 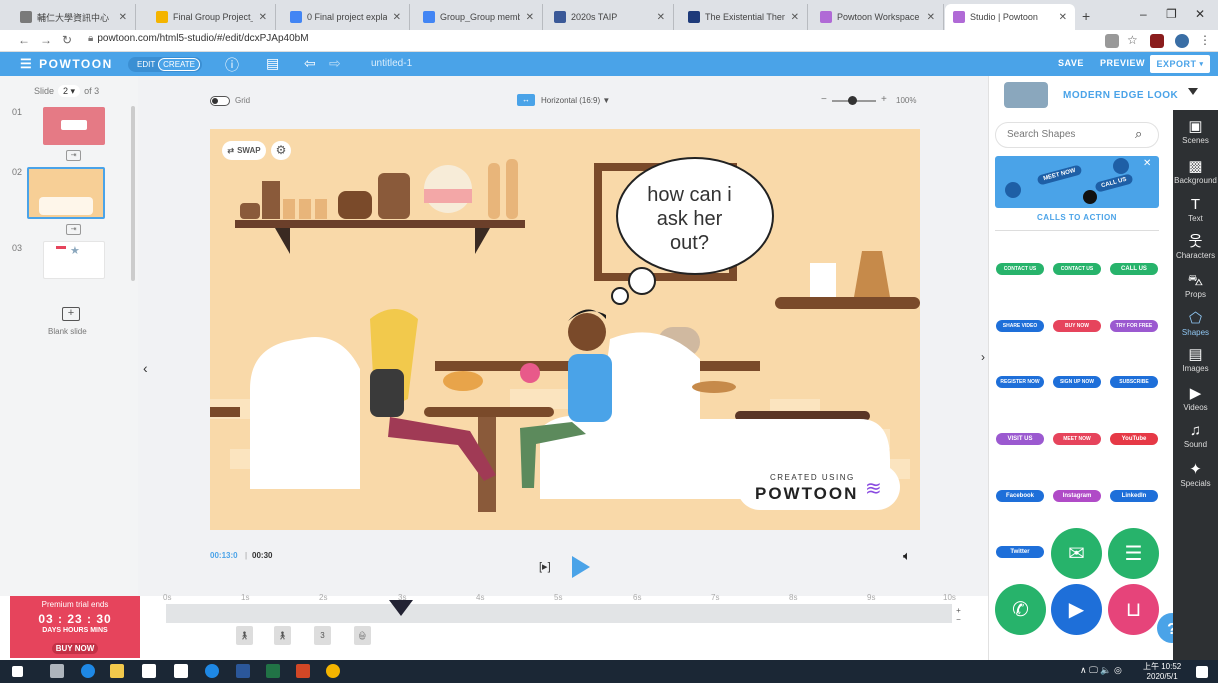 I want to click on powtoon-logo: ☰ POWTOON, so click(x=66, y=64).